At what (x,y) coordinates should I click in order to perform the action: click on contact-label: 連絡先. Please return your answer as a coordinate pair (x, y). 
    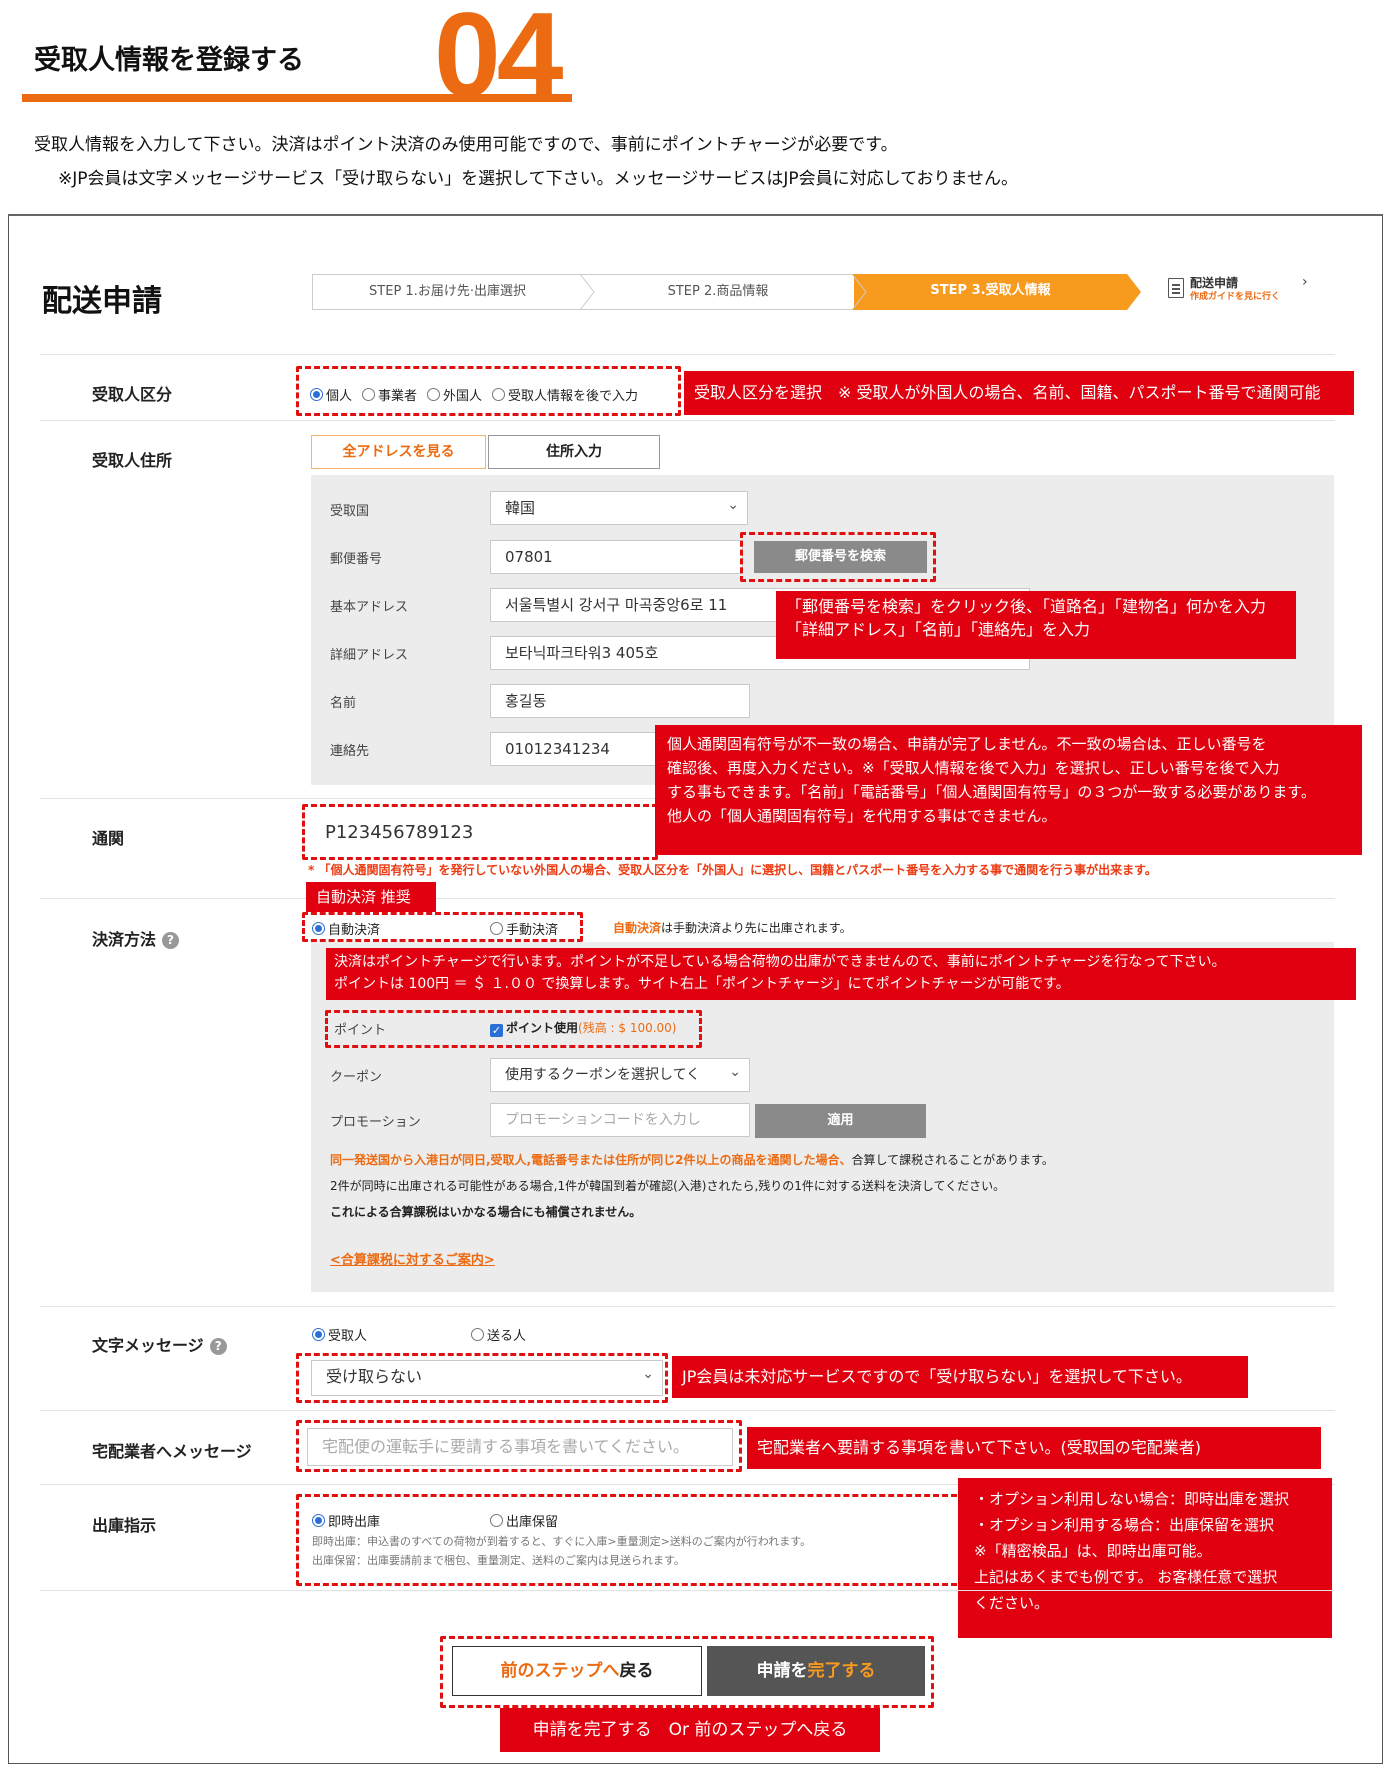
    Looking at the image, I should click on (350, 751).